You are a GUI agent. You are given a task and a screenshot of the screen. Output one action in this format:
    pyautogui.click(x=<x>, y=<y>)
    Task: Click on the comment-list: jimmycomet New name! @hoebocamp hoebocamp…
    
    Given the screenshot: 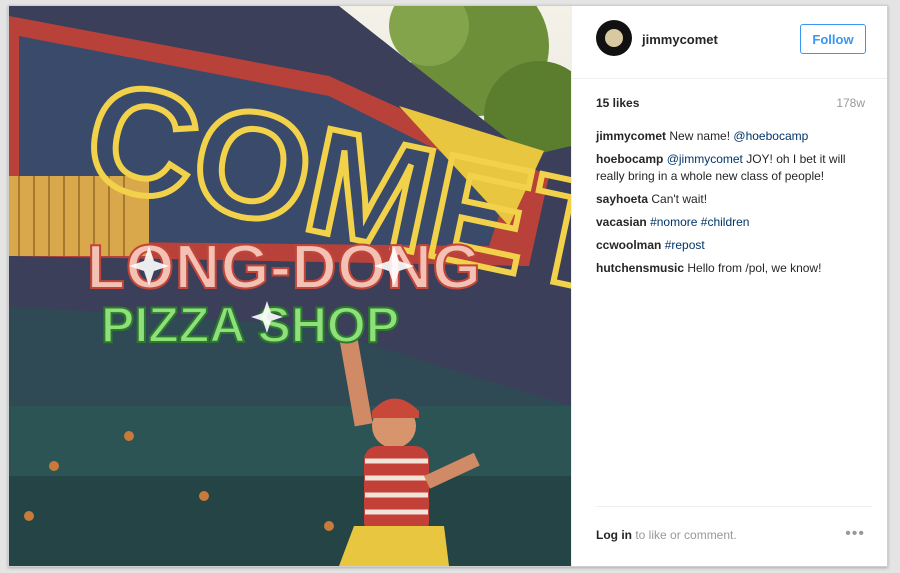 What is the action you would take?
    pyautogui.click(x=734, y=205)
    